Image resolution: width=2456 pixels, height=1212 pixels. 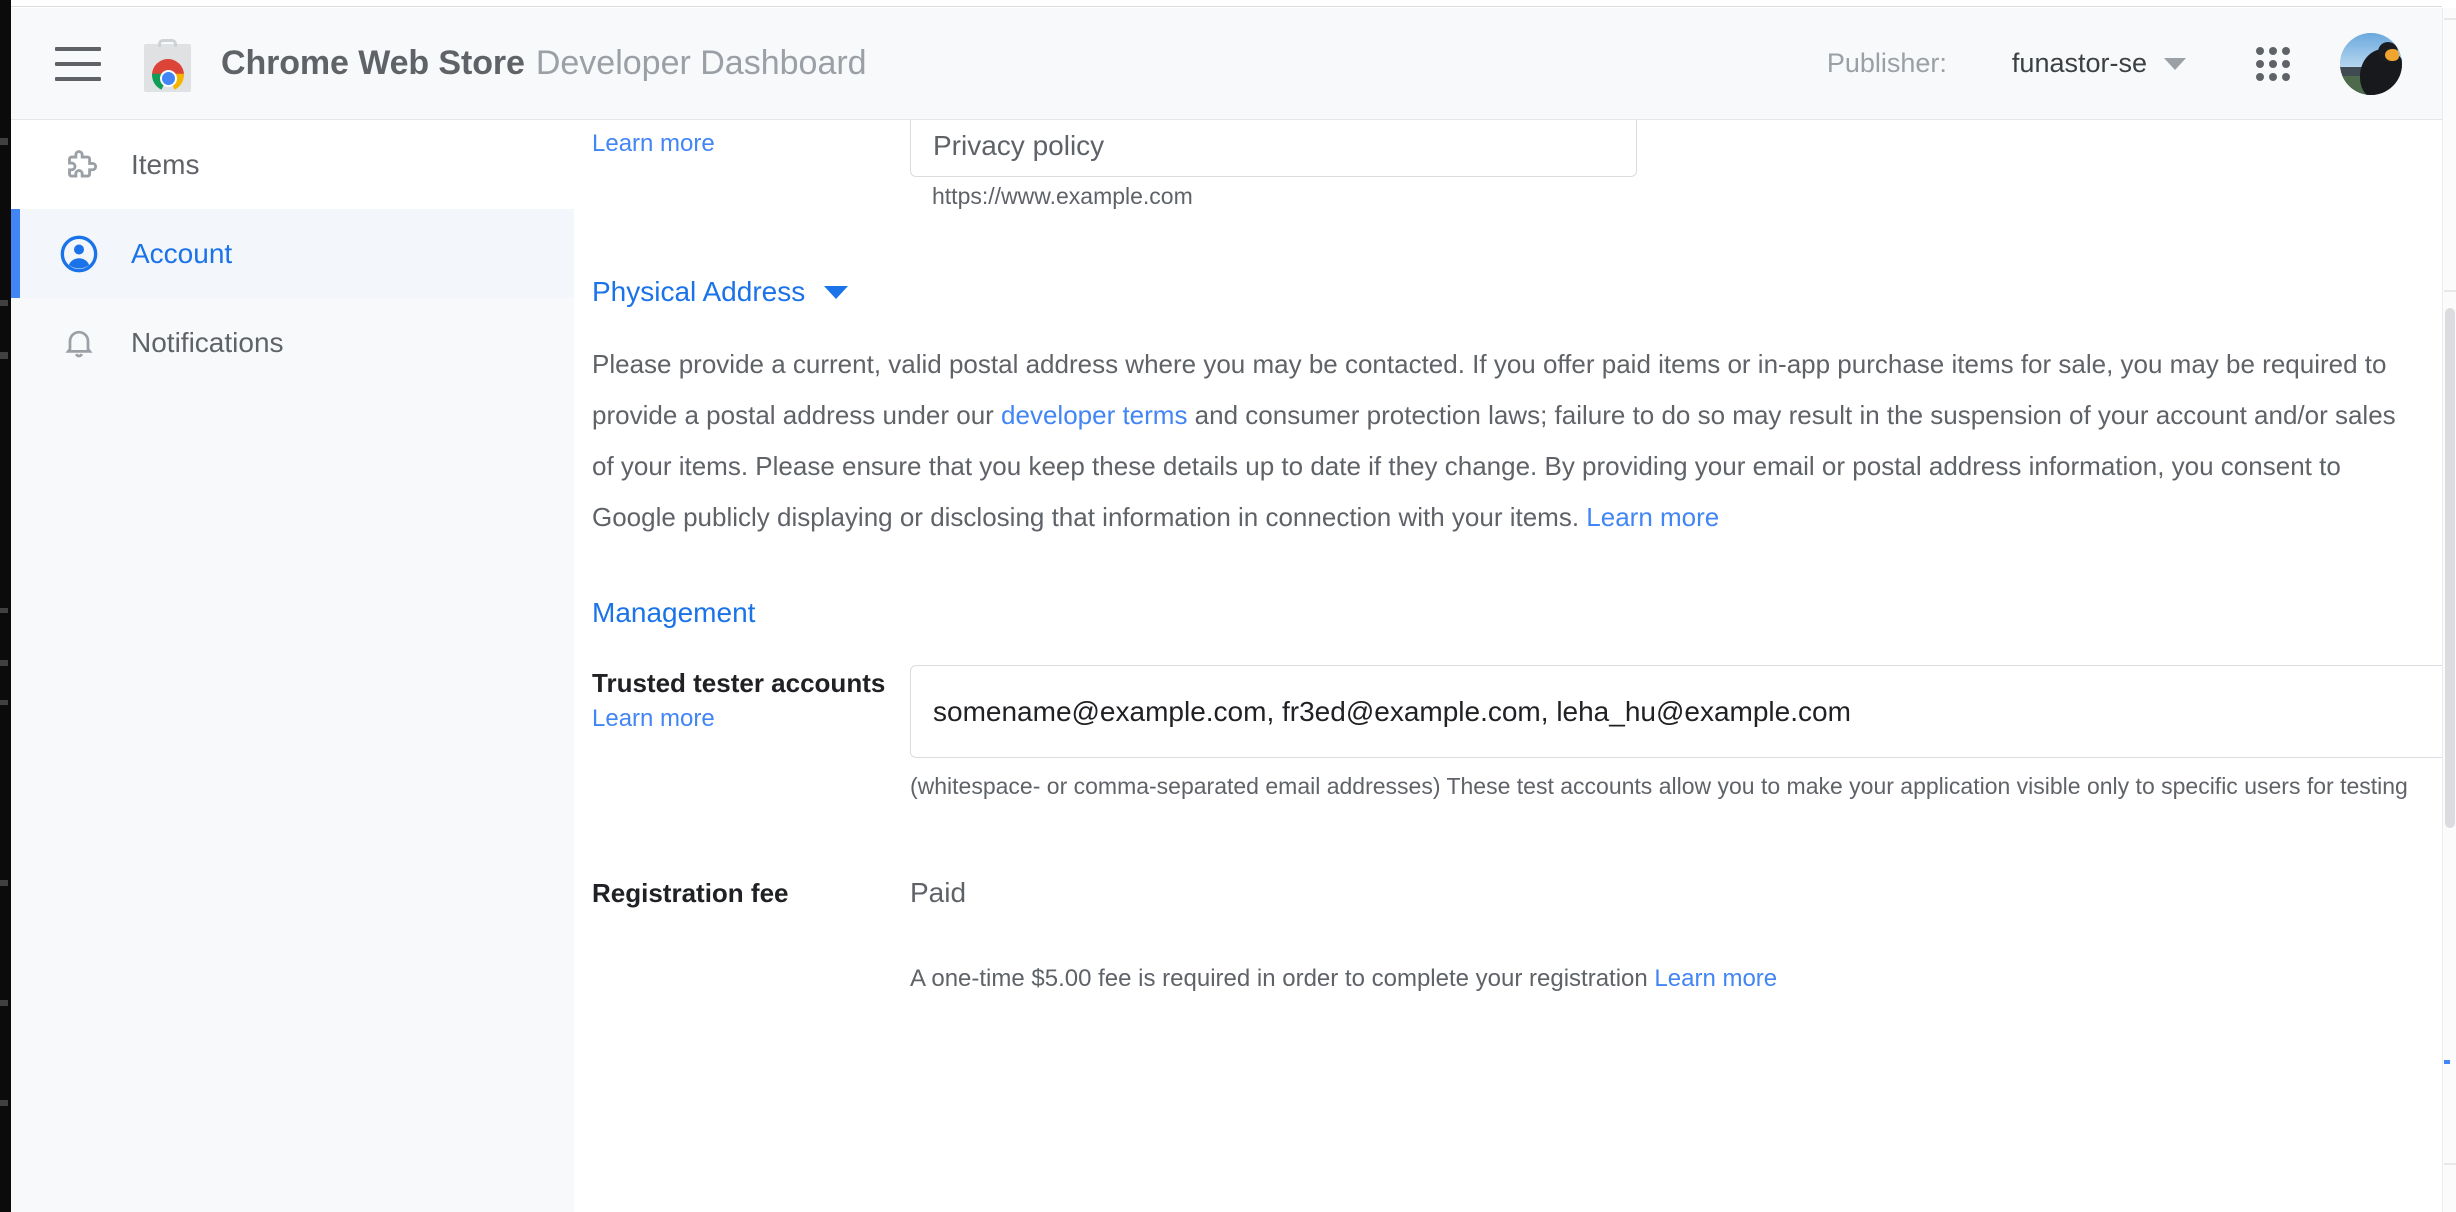 I want to click on sidebar-item-label: Account, so click(x=182, y=253).